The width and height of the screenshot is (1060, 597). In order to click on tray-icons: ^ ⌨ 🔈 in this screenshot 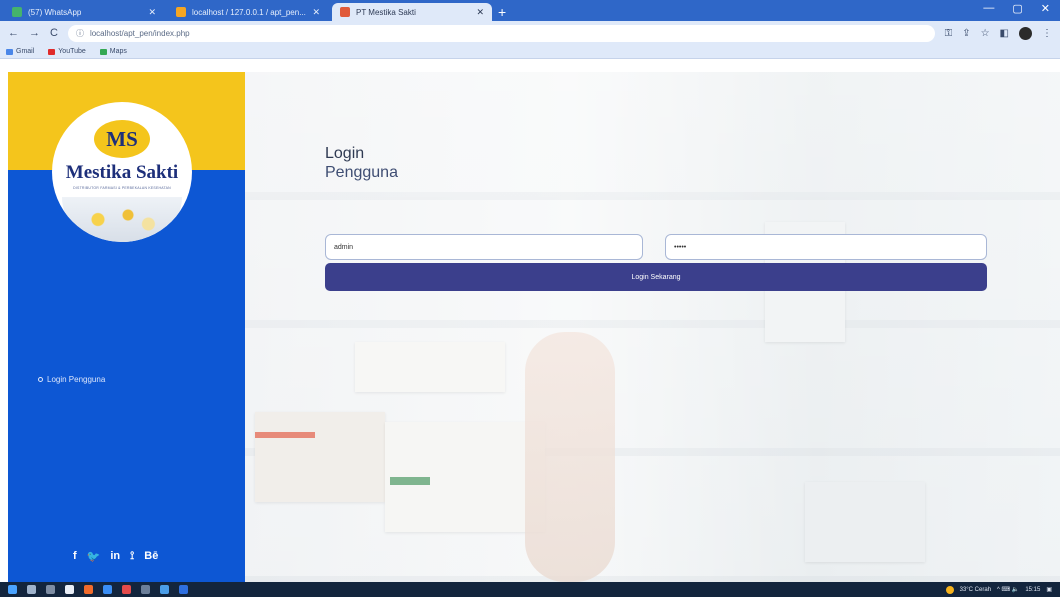, I will do `click(1008, 589)`.